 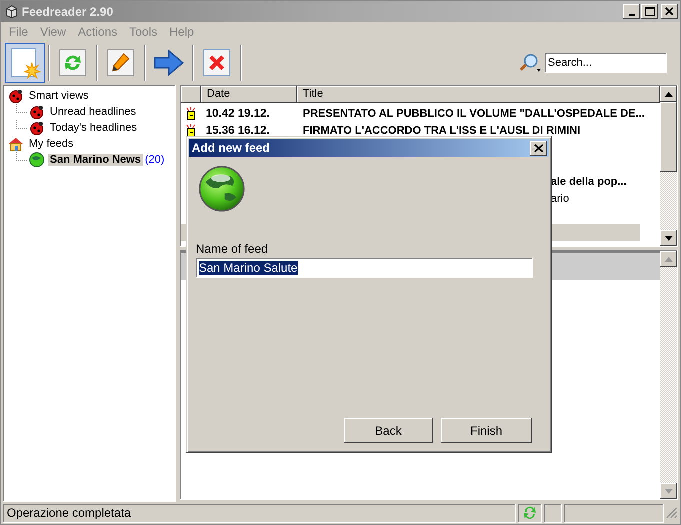 What do you see at coordinates (121, 63) in the screenshot?
I see `pencil-icon` at bounding box center [121, 63].